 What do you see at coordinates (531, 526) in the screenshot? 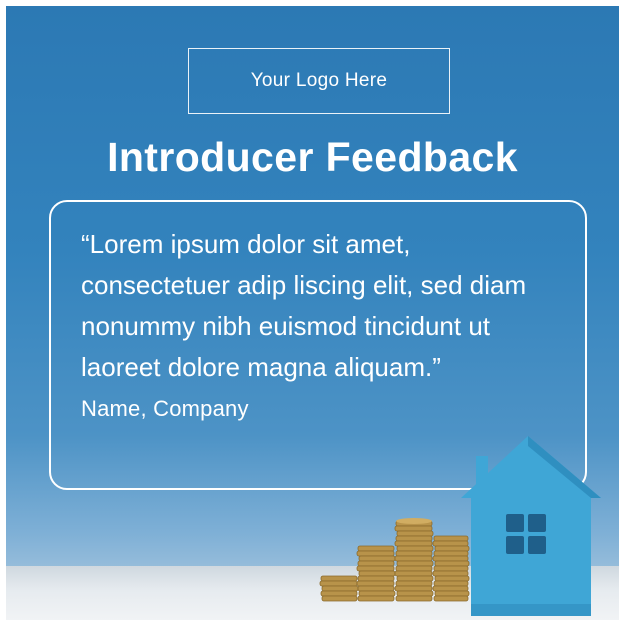
I see `house-icon` at bounding box center [531, 526].